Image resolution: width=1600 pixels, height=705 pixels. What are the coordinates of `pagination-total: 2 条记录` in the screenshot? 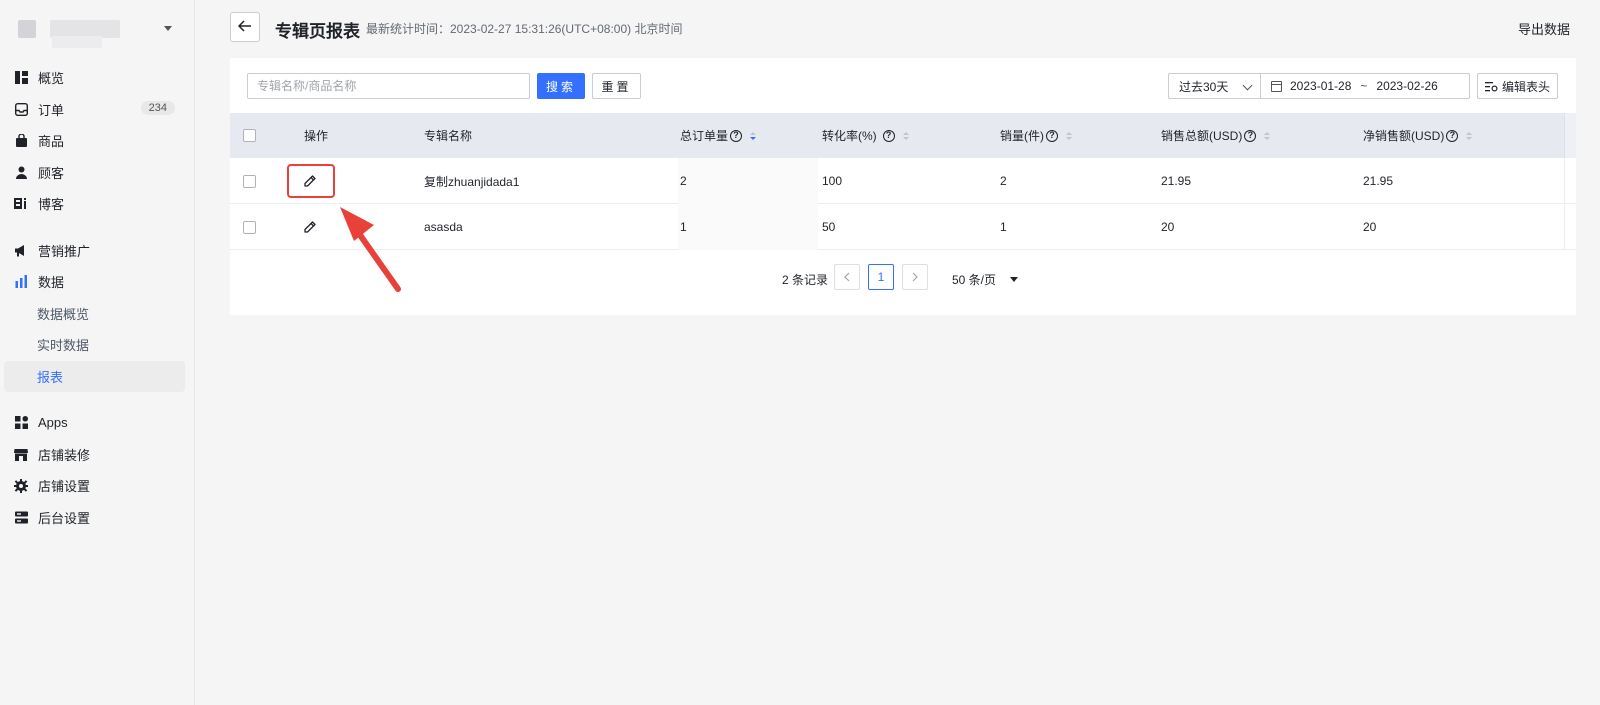 It's located at (805, 280).